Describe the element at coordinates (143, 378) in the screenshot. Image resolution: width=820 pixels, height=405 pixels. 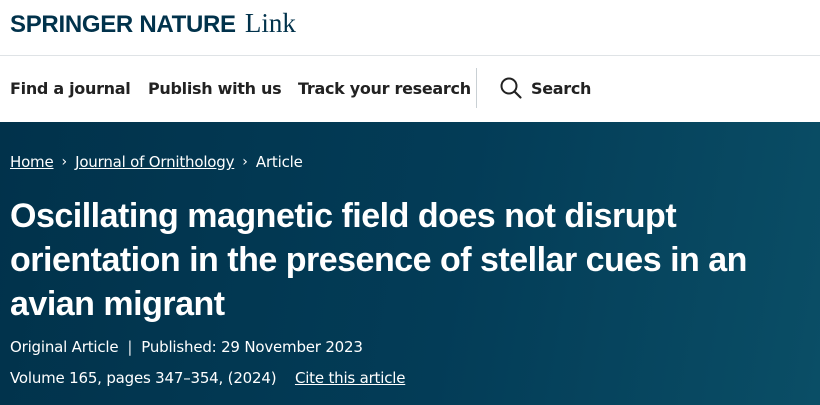
I see `volume-info: Volume 165, pages 347–354, (2024)` at that location.